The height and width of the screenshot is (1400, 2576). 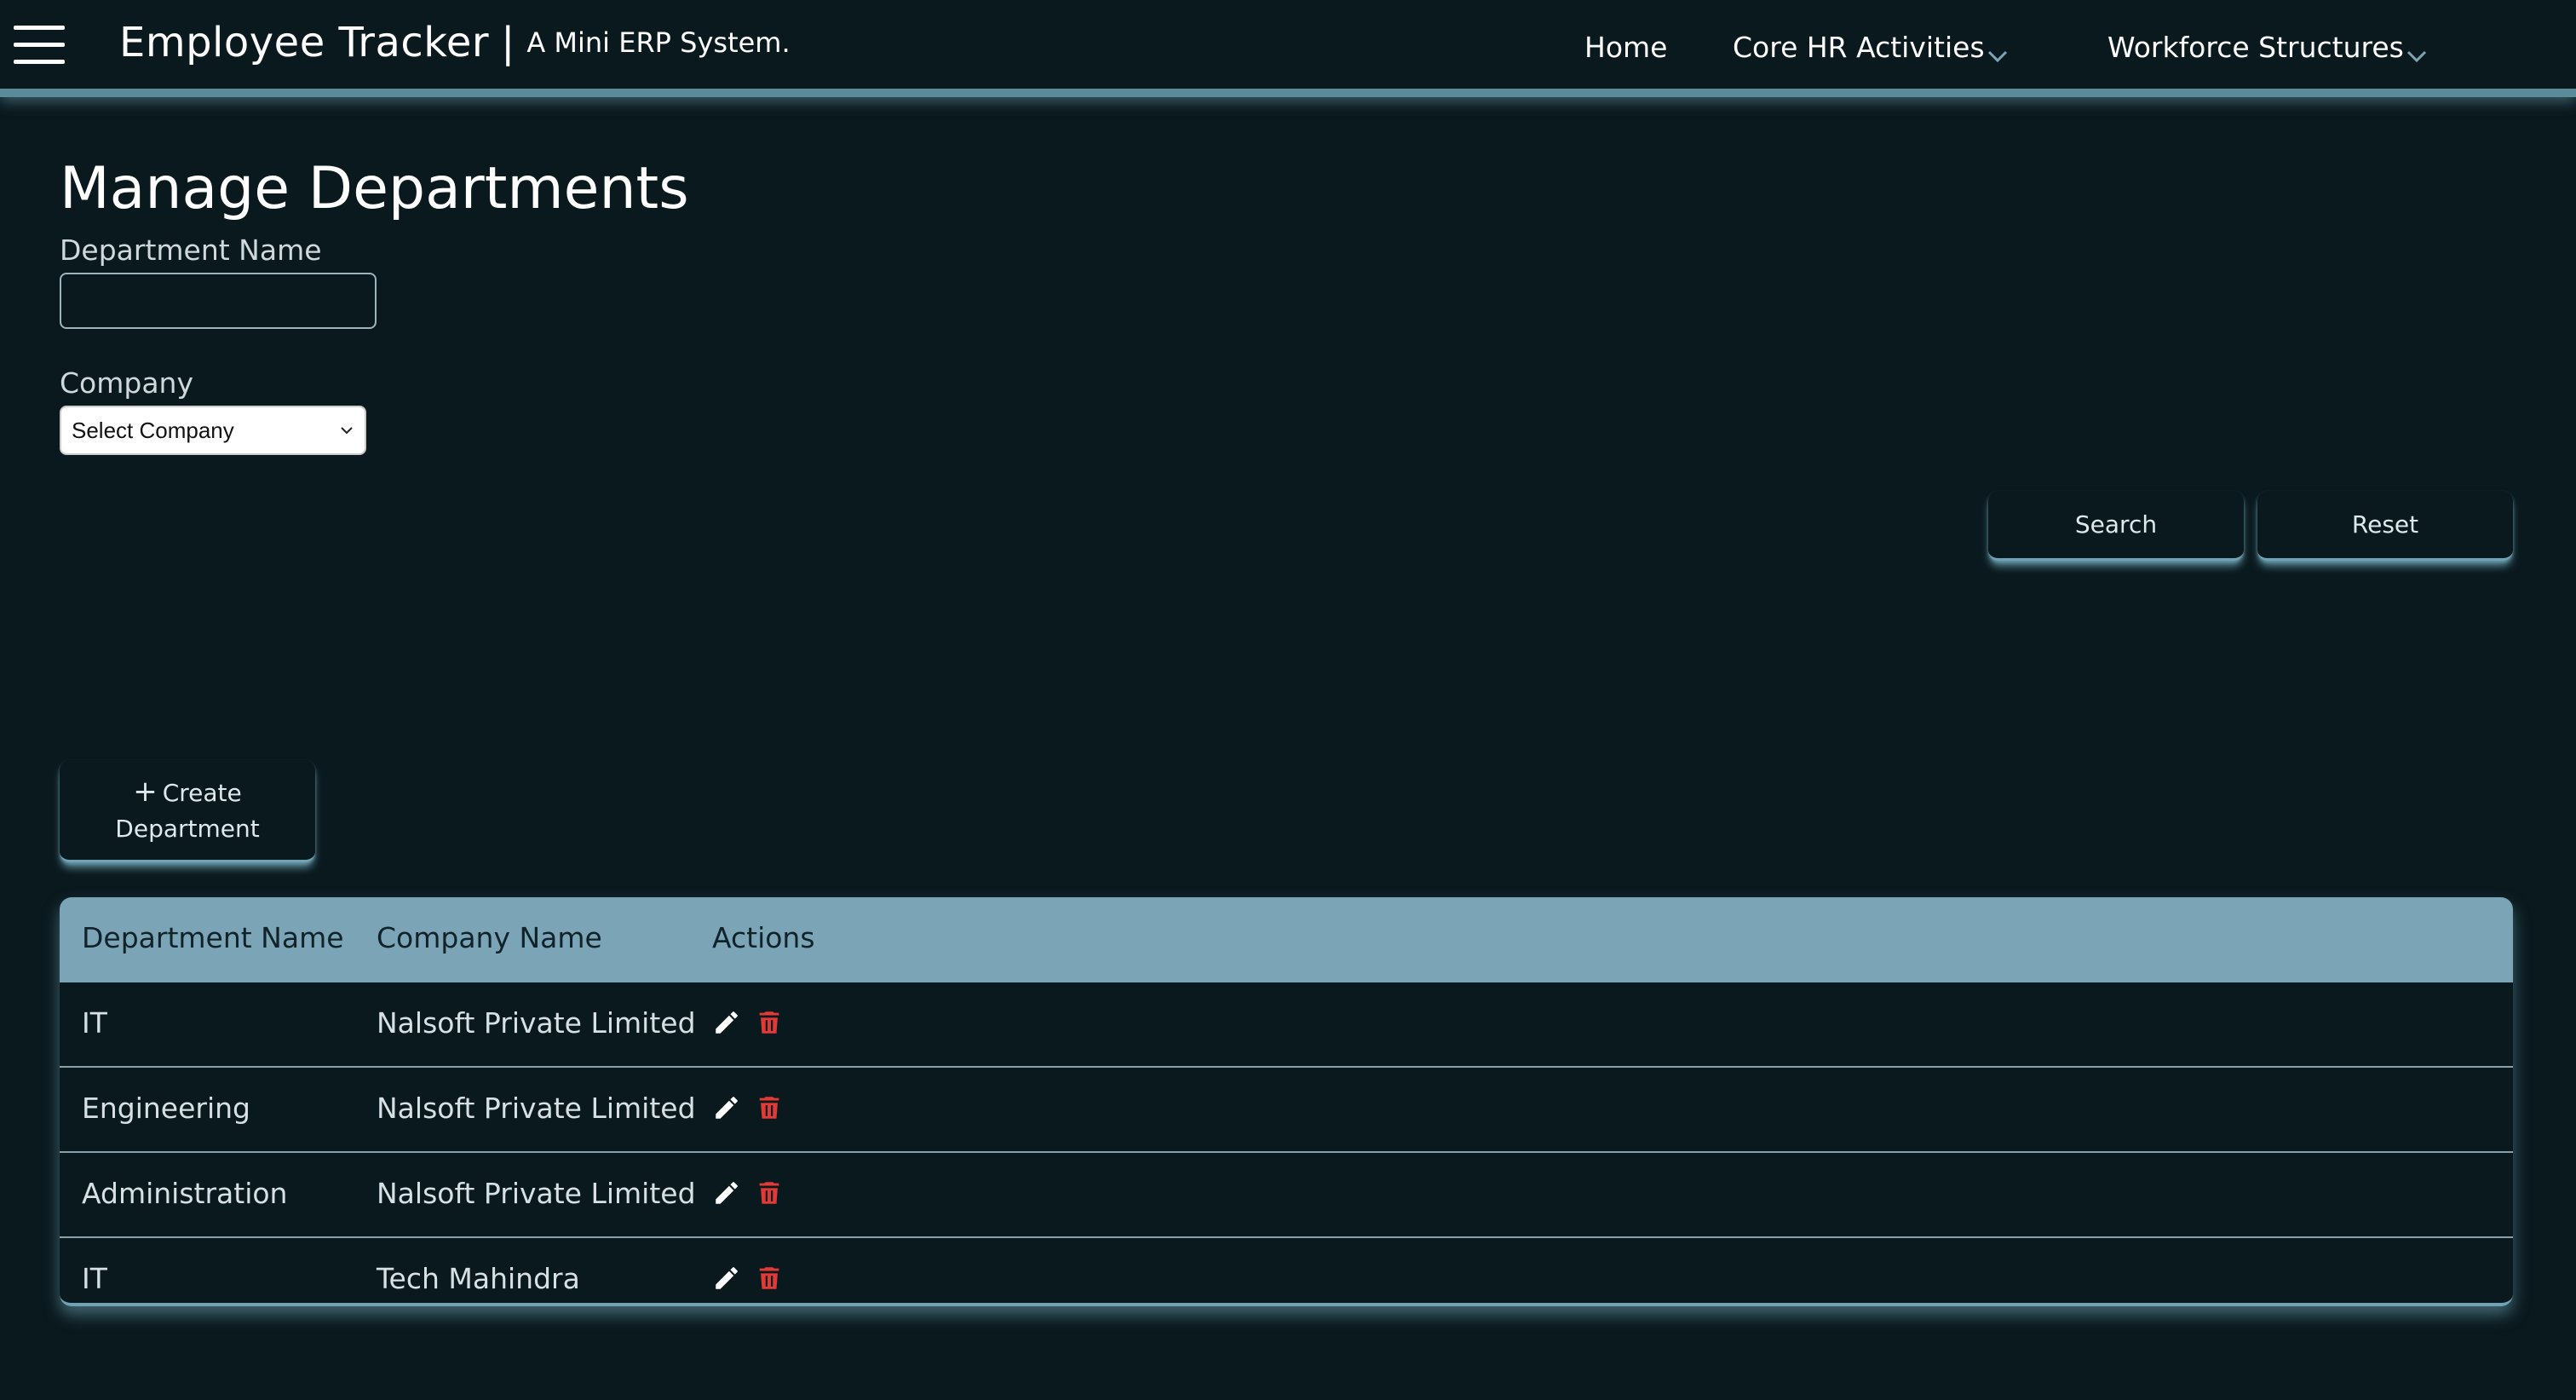 I want to click on header-company-name: Company Name, so click(x=490, y=937).